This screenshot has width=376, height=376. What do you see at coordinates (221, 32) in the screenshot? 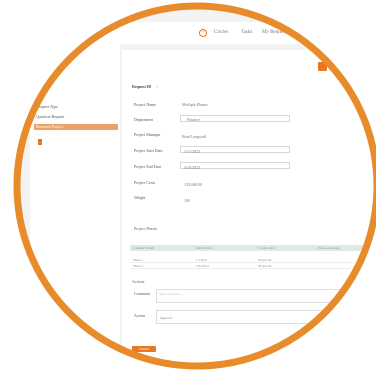
I see `nav-link-circles: Circles` at bounding box center [221, 32].